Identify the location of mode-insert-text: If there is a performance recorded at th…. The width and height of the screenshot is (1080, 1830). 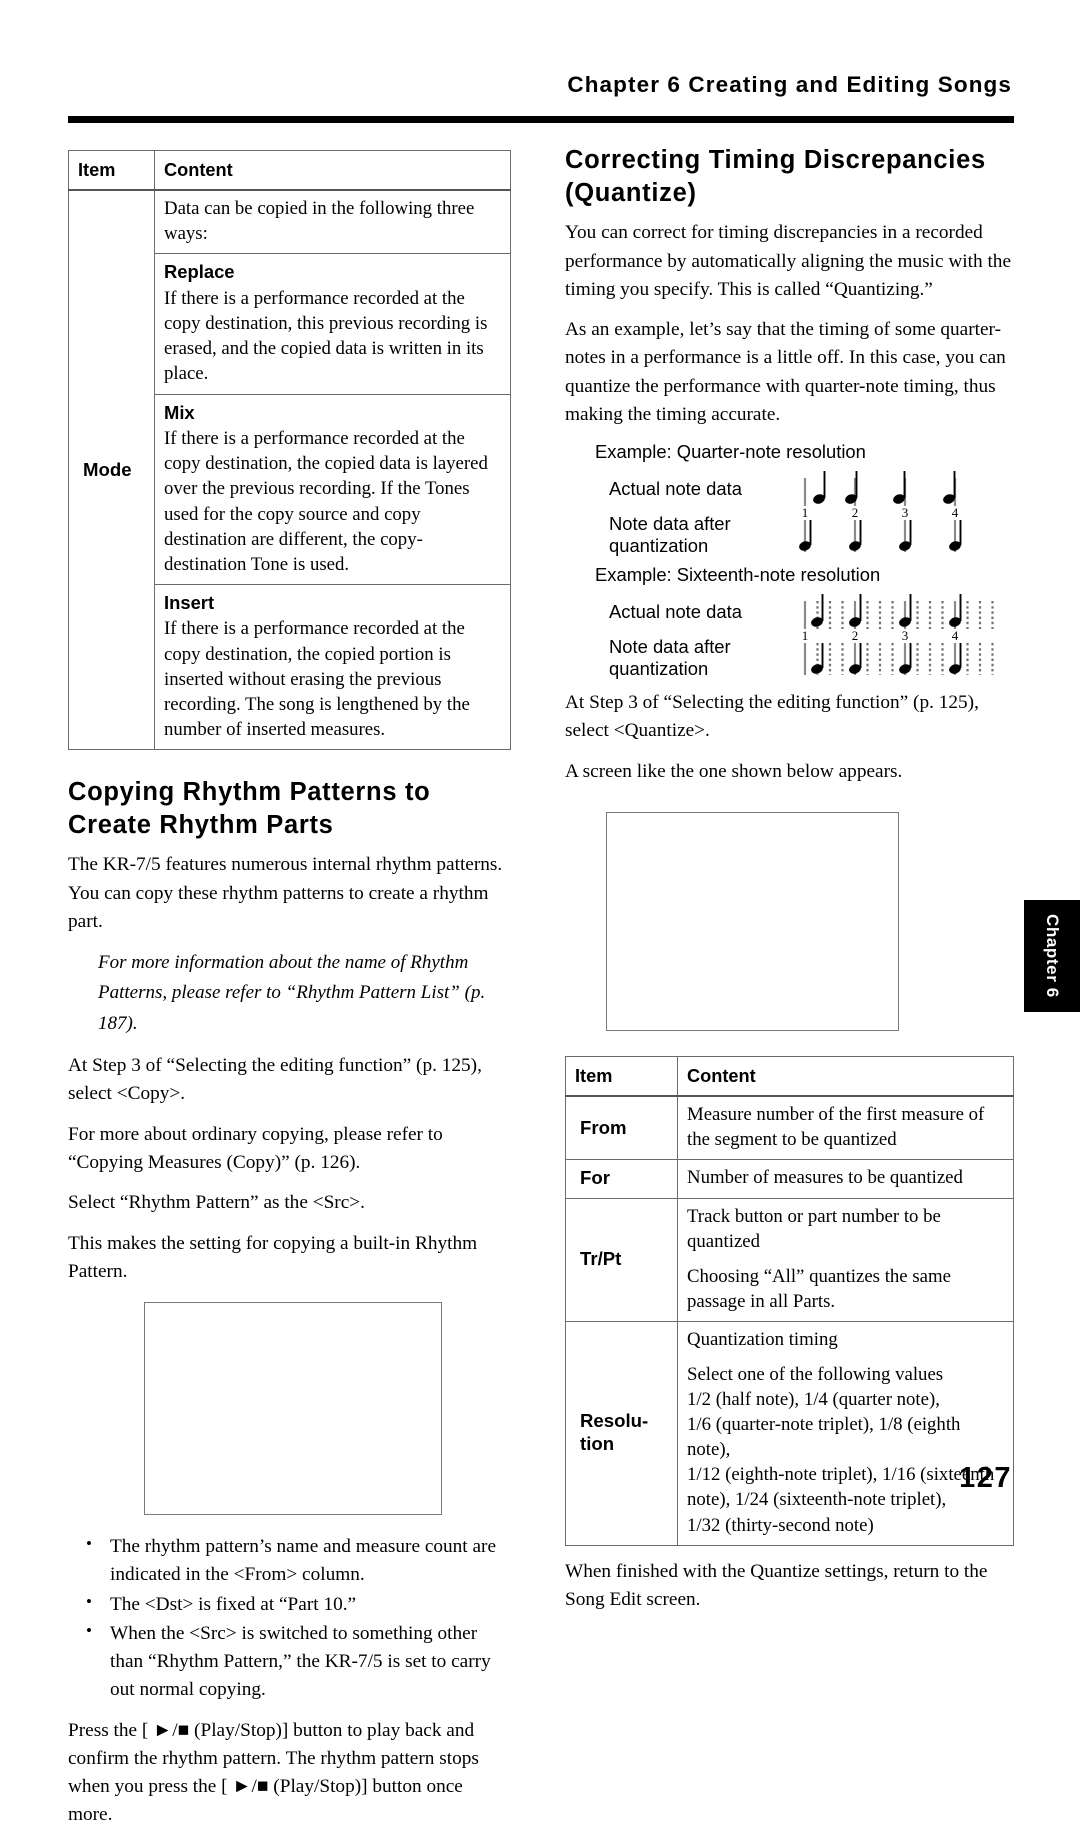
(317, 679).